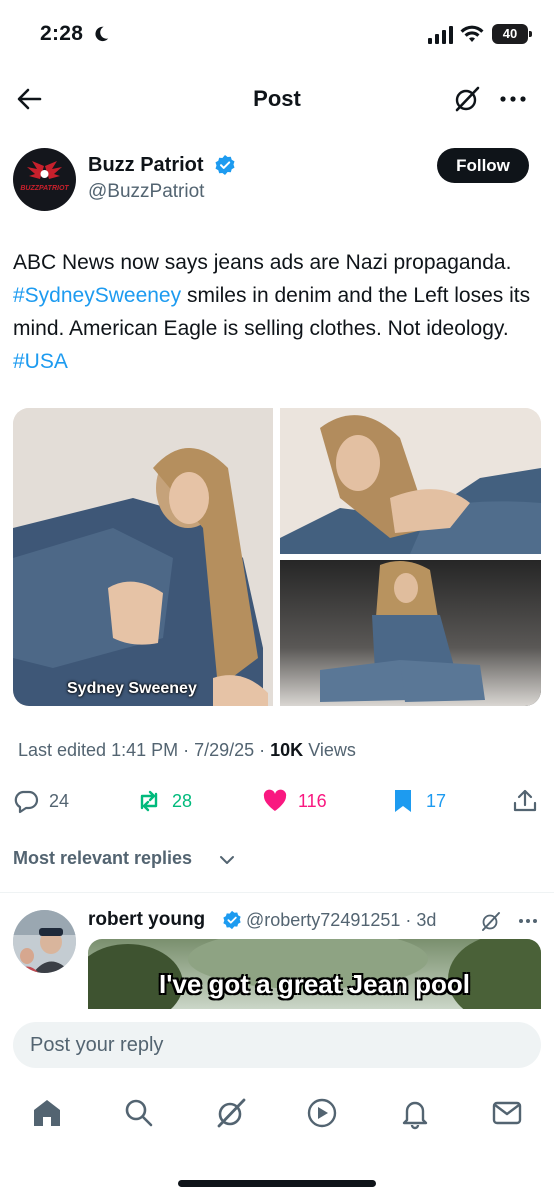 This screenshot has width=554, height=1199. What do you see at coordinates (277, 99) in the screenshot?
I see `top-nav: Post` at bounding box center [277, 99].